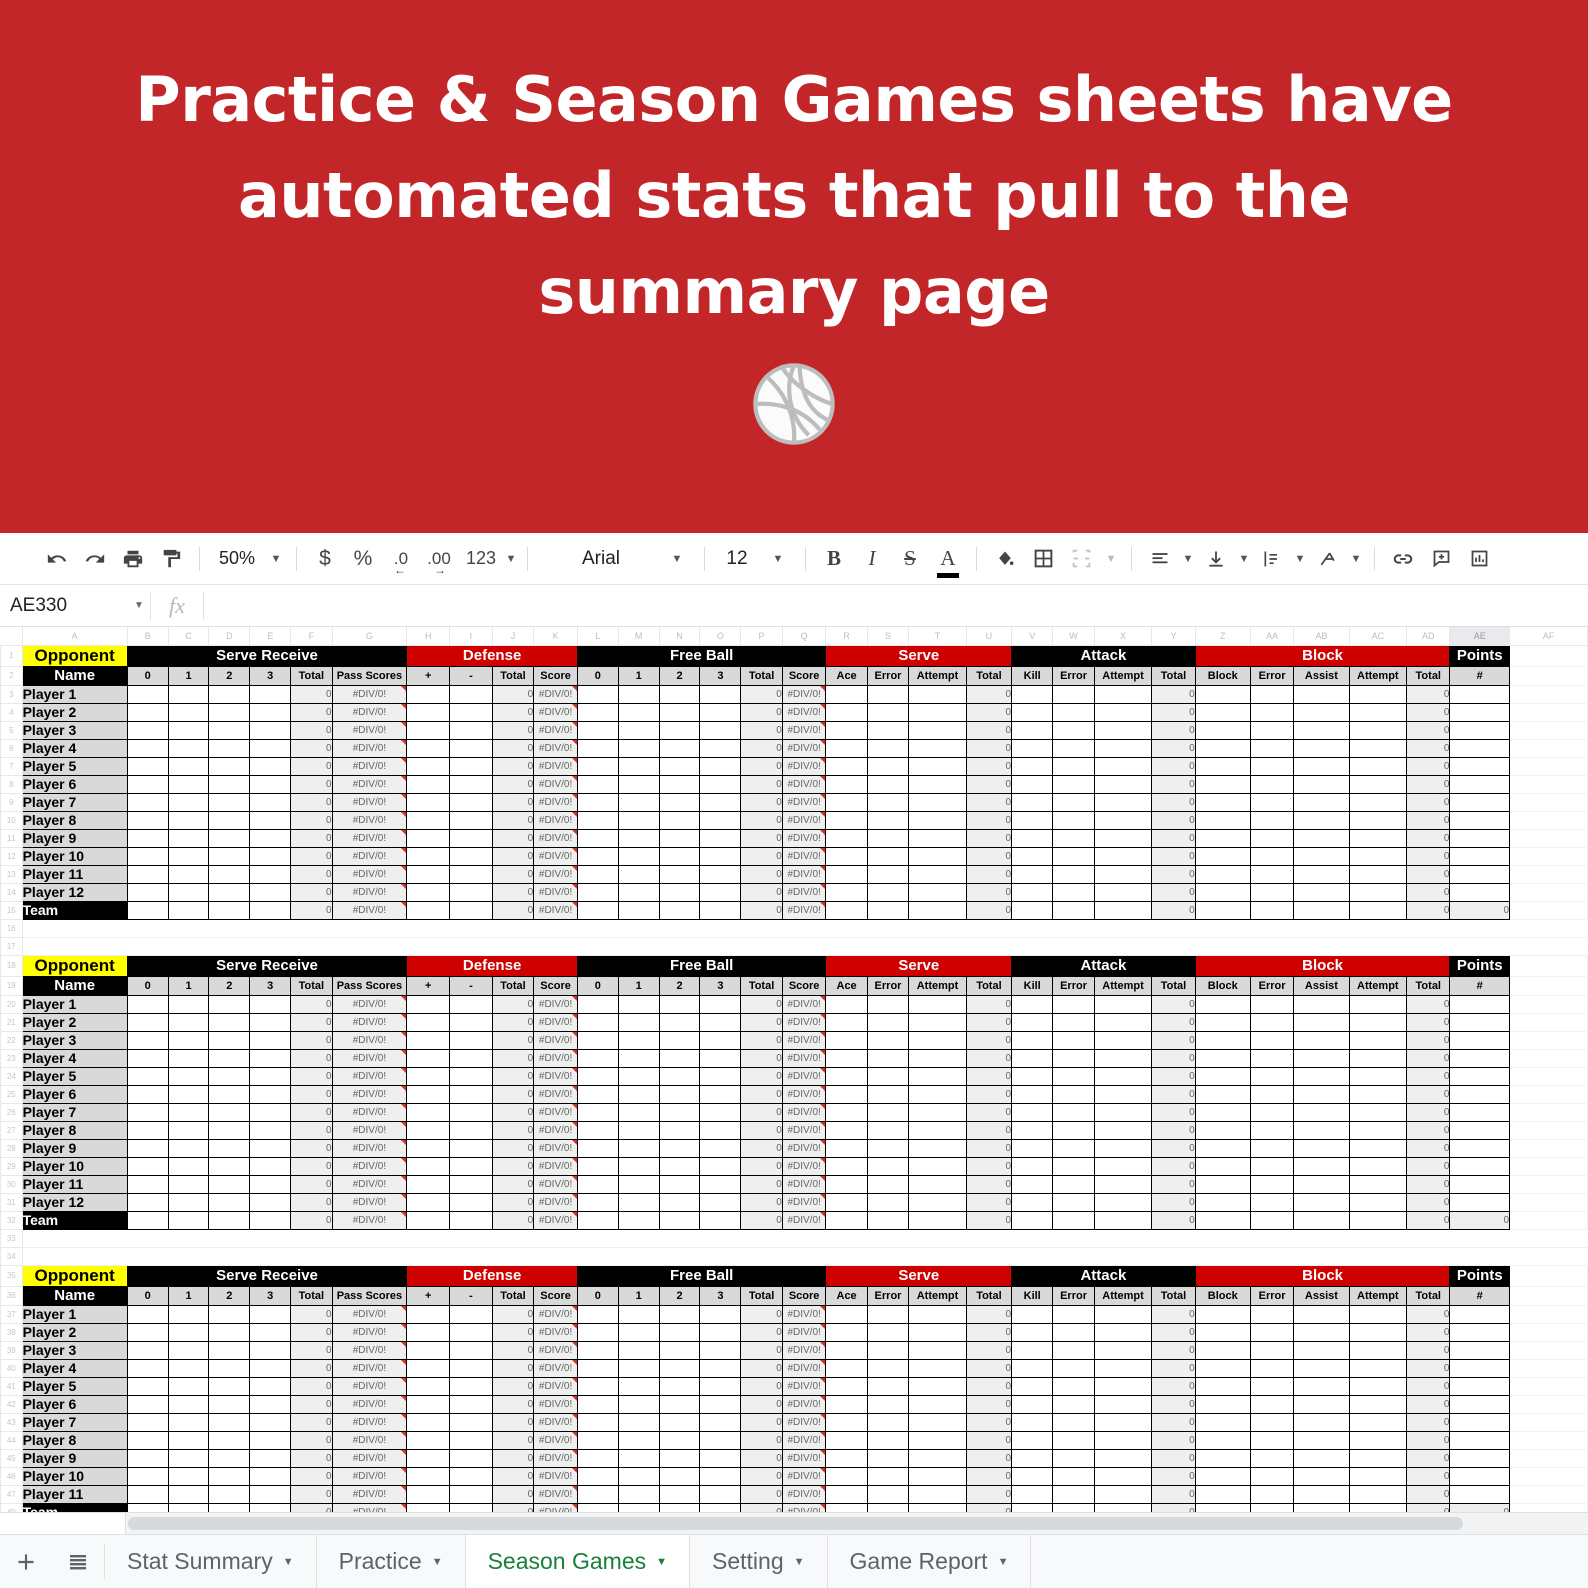 The width and height of the screenshot is (1588, 1588). What do you see at coordinates (270, 636) in the screenshot?
I see `column-header-E: E` at bounding box center [270, 636].